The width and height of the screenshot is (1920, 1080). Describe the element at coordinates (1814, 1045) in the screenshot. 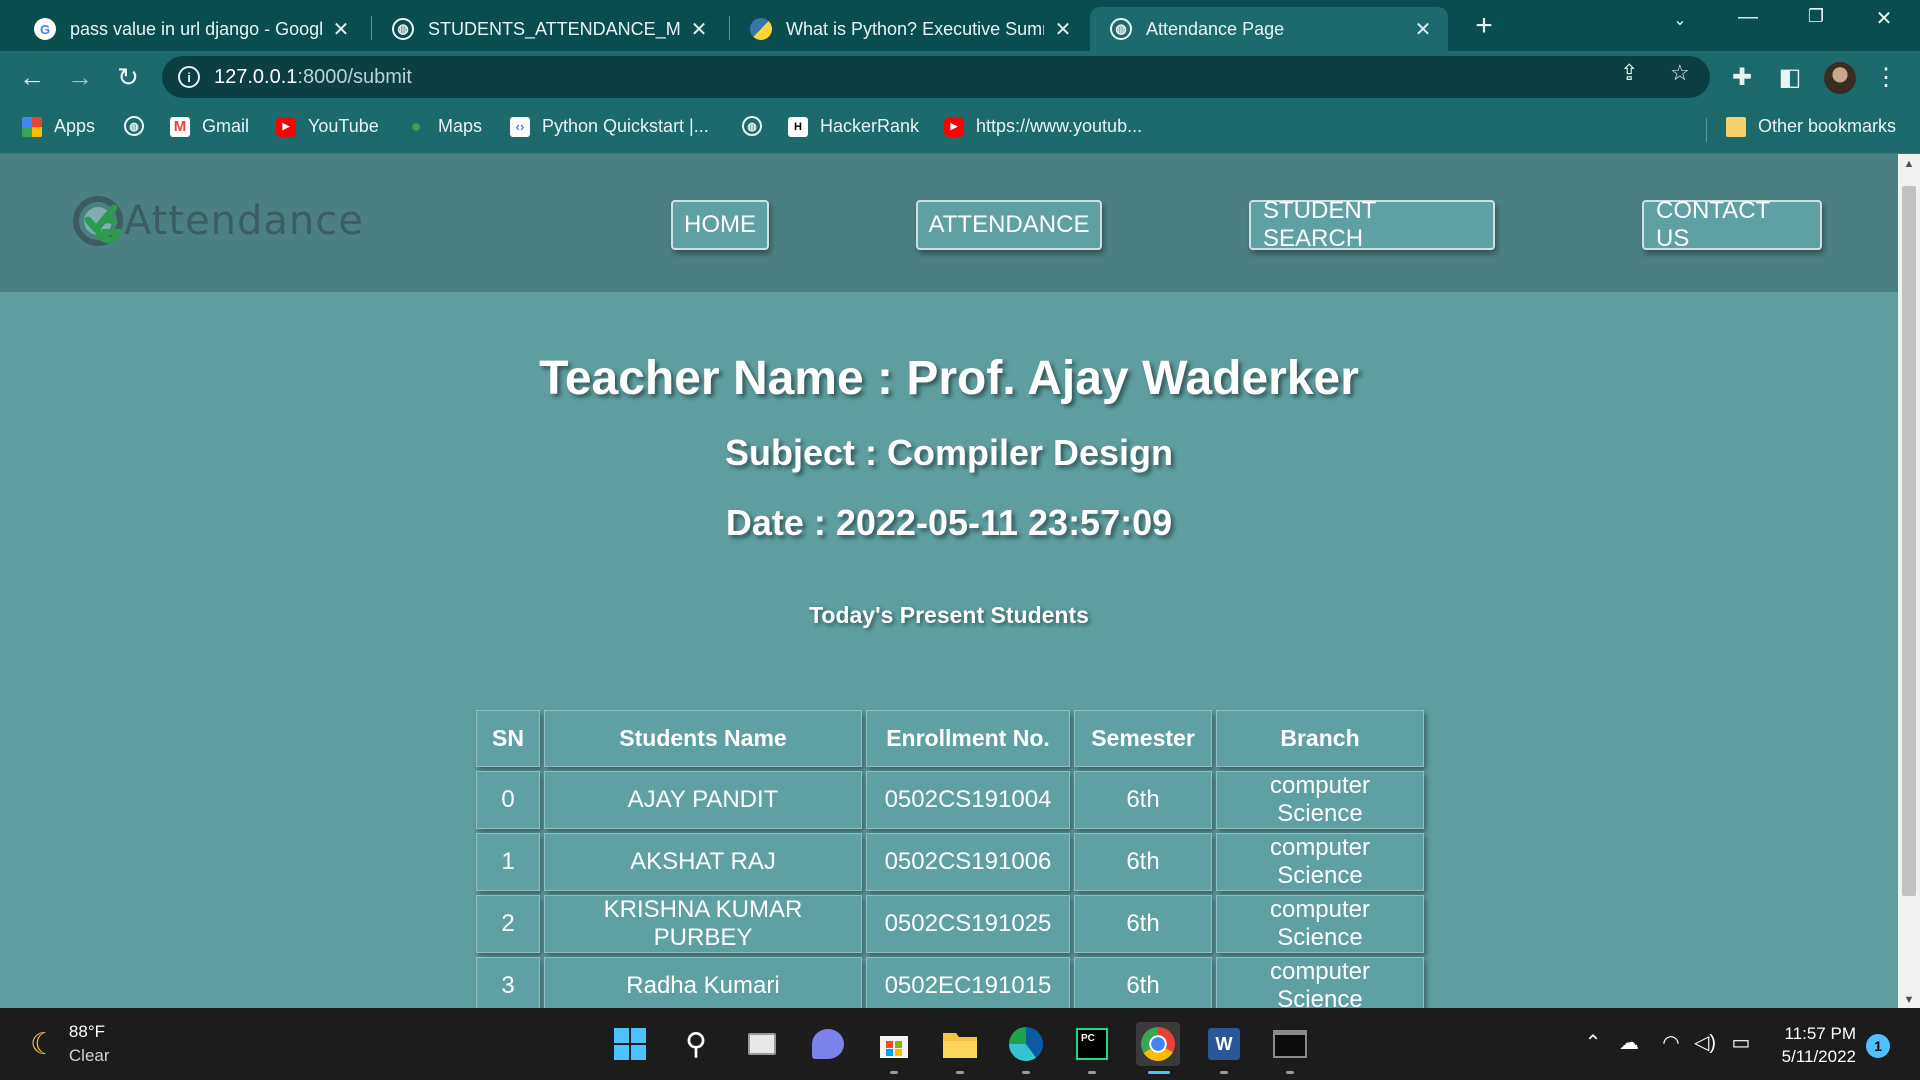

I see `system-clock: 11:57 PM 5/11/2022` at that location.